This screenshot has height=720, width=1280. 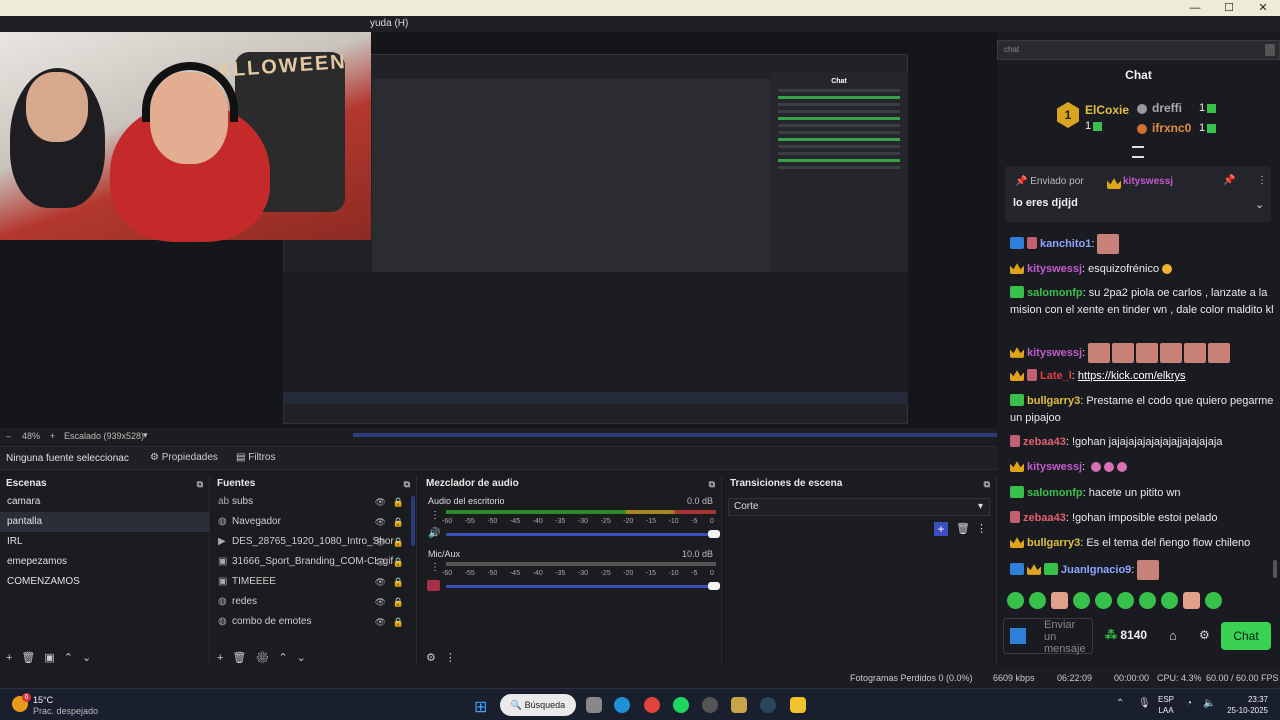 I want to click on sources-toolbar: +🗑⚙⌃⌄, so click(x=266, y=657).